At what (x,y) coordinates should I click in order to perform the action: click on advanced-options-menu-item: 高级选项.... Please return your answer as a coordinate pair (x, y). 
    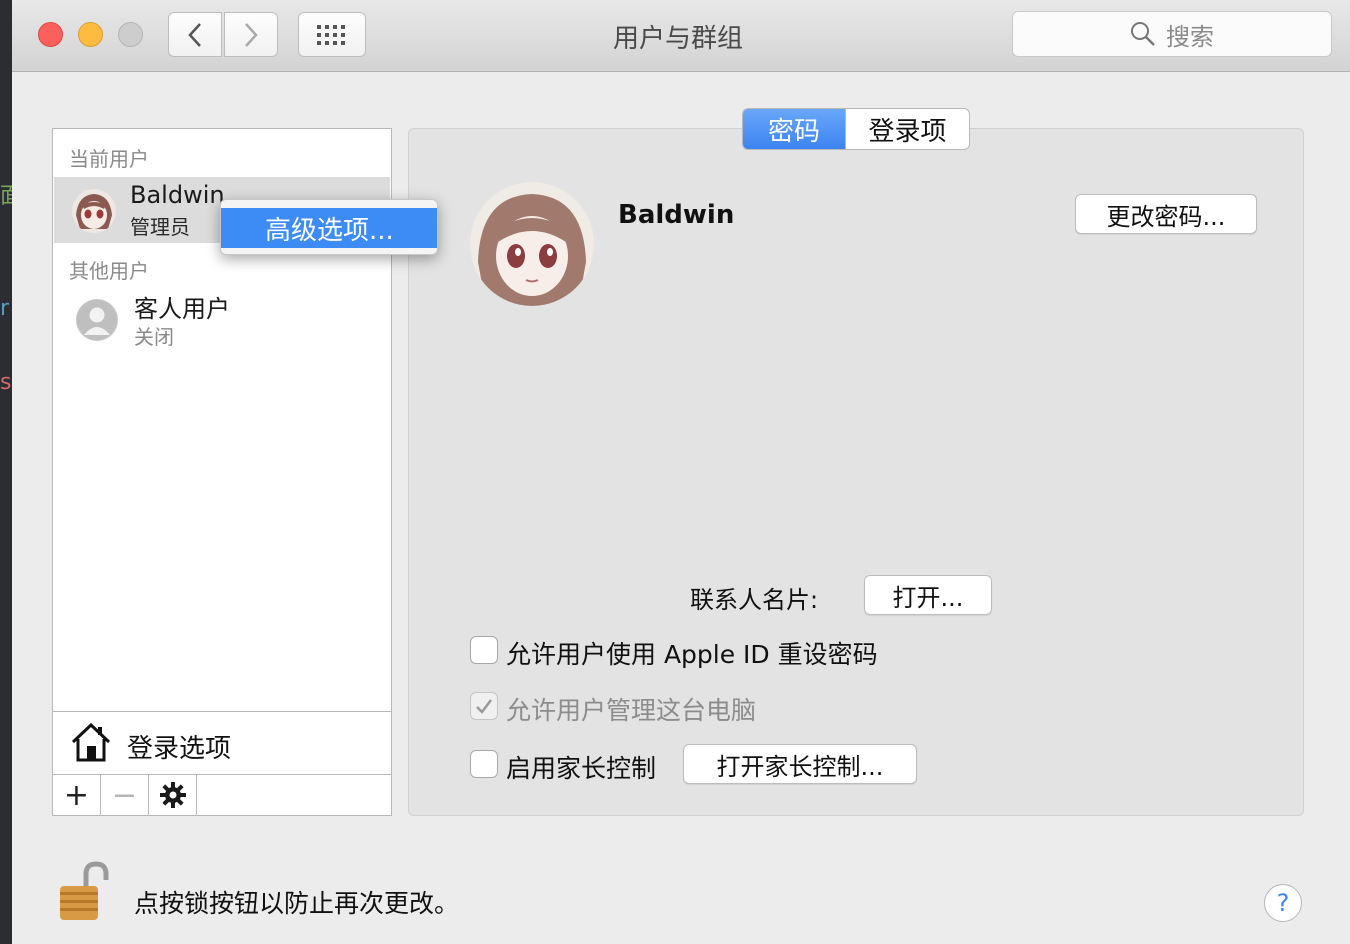
    Looking at the image, I should click on (329, 228).